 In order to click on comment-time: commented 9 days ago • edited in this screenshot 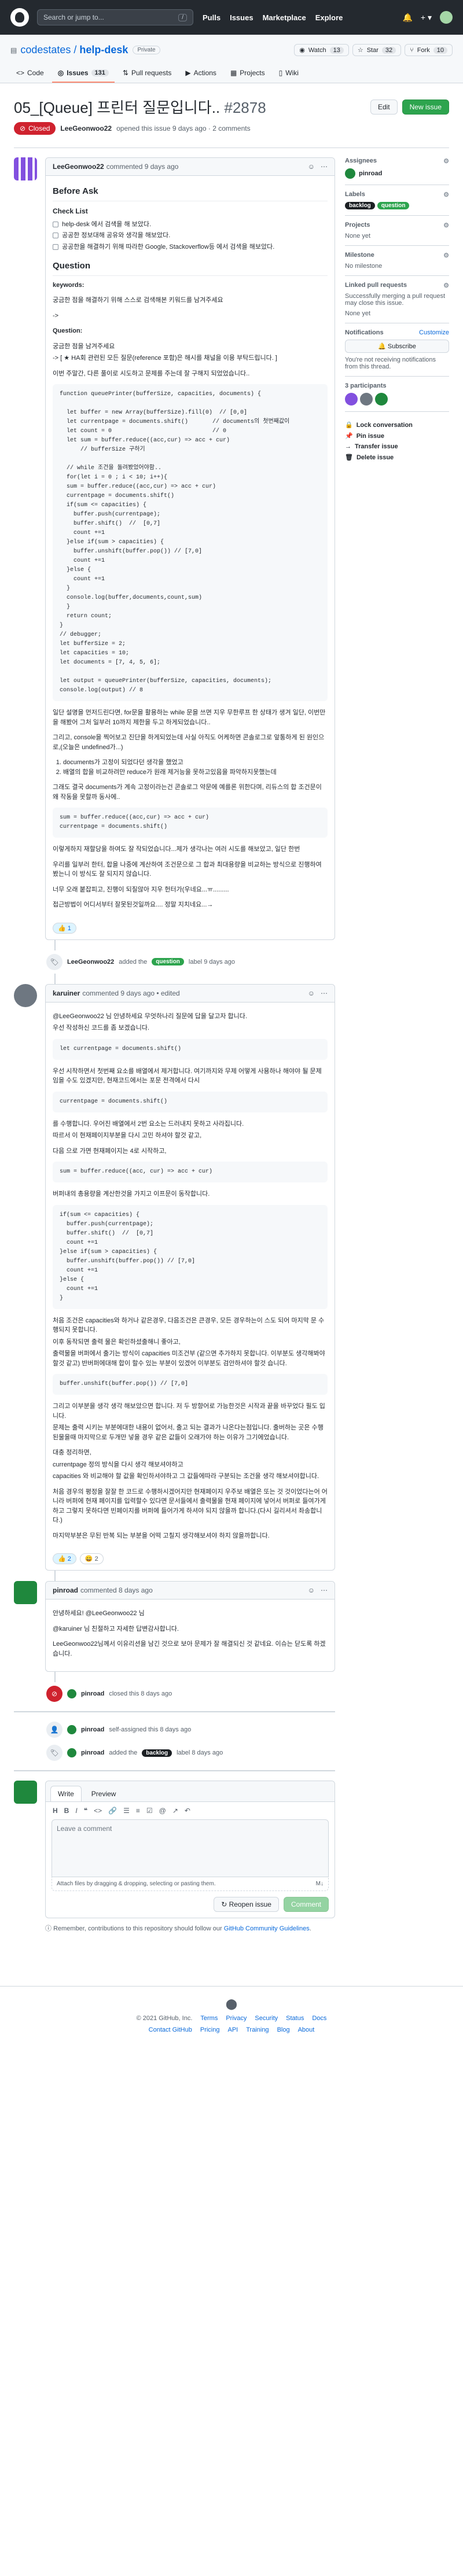, I will do `click(130, 993)`.